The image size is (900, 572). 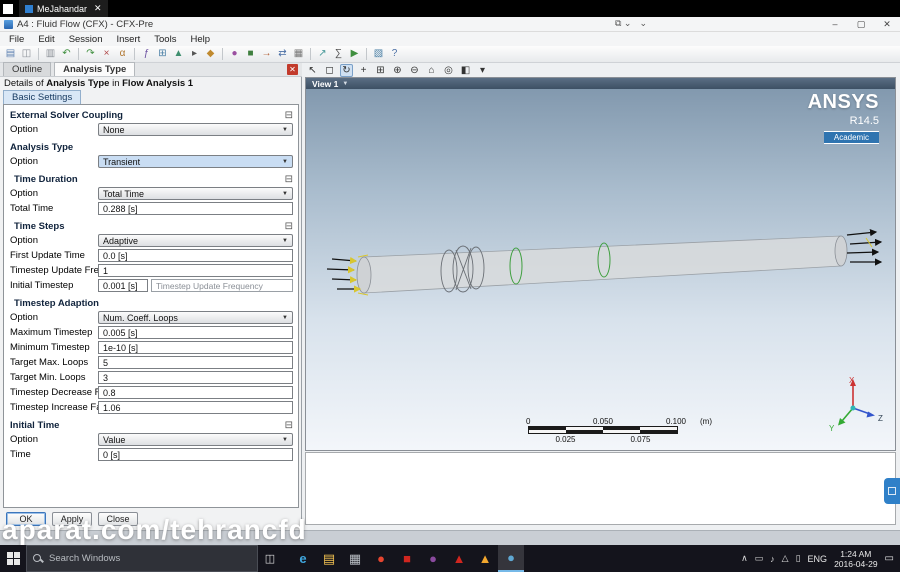 I want to click on tab-basic-settings: Basic Settings, so click(x=42, y=97).